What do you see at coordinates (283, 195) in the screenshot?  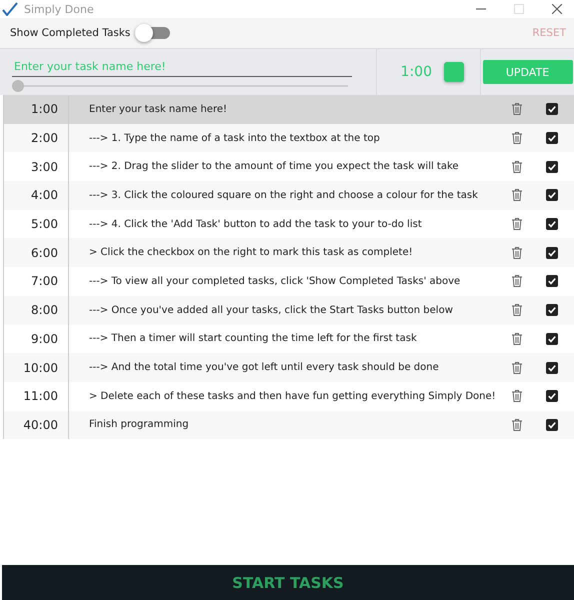 I see `task-name: ---> 3. Click the coloured square on the right and choose a colour for the task` at bounding box center [283, 195].